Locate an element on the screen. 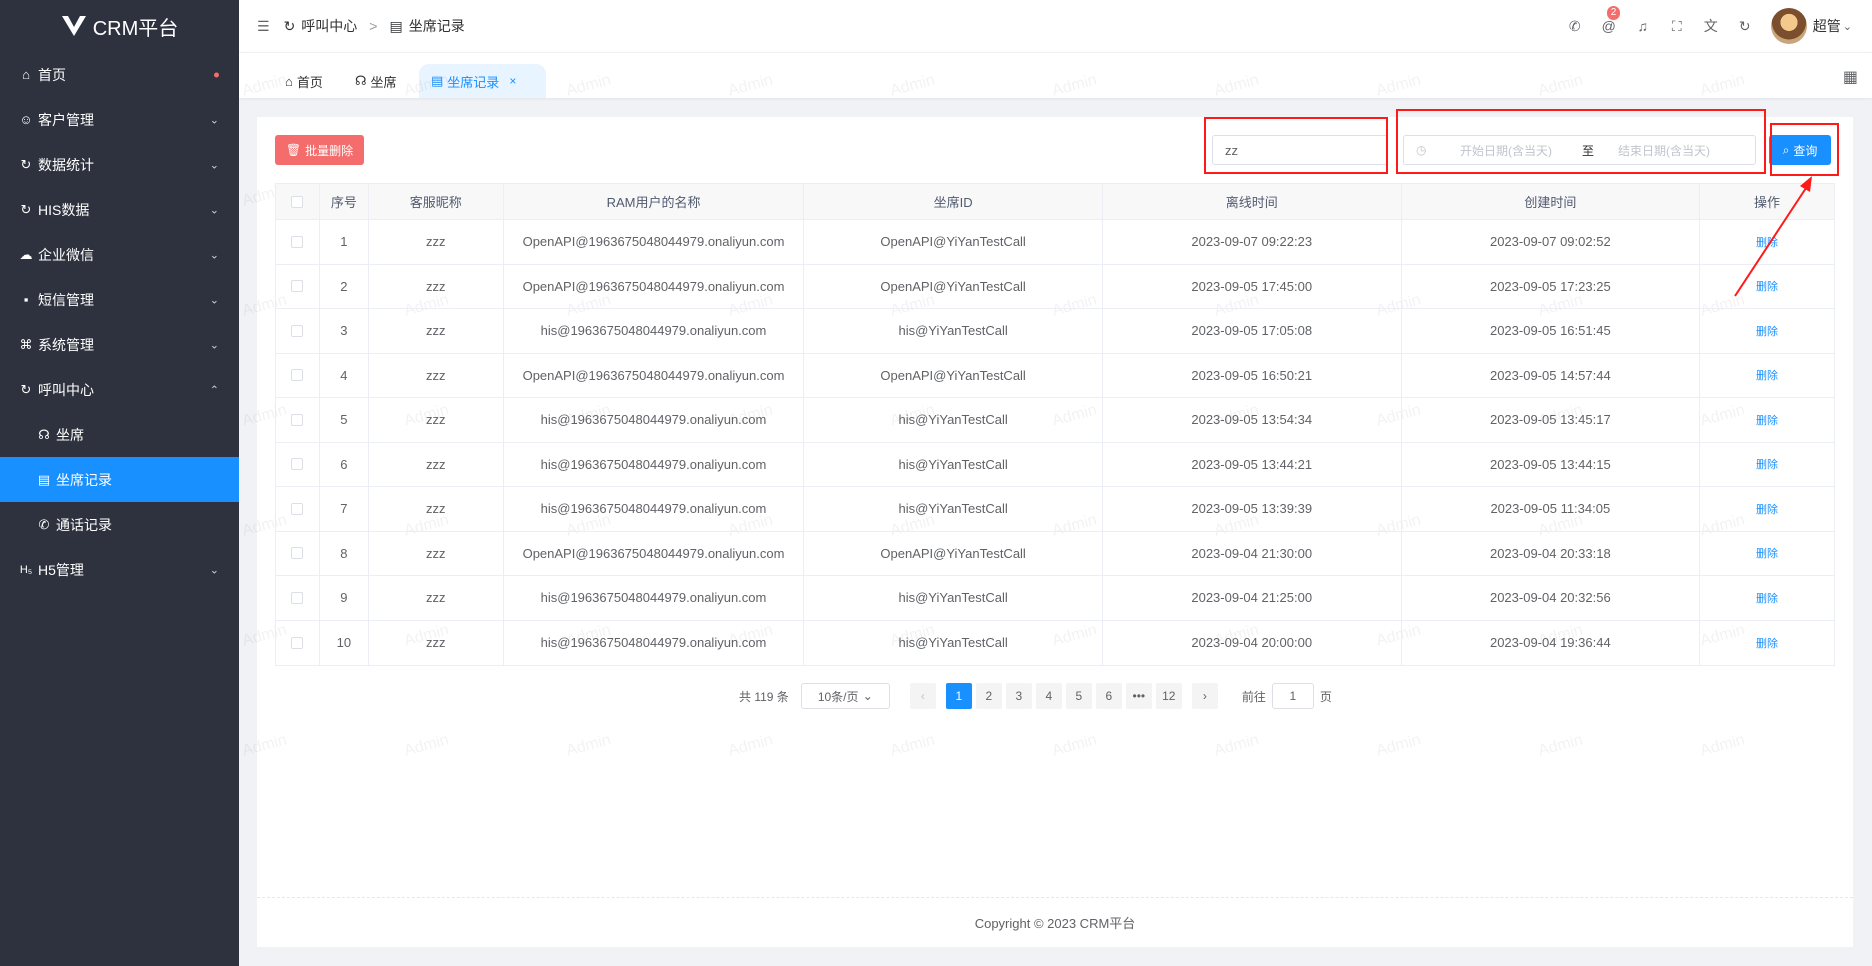 Image resolution: width=1872 pixels, height=966 pixels. bell-icon: ♫ is located at coordinates (1643, 26).